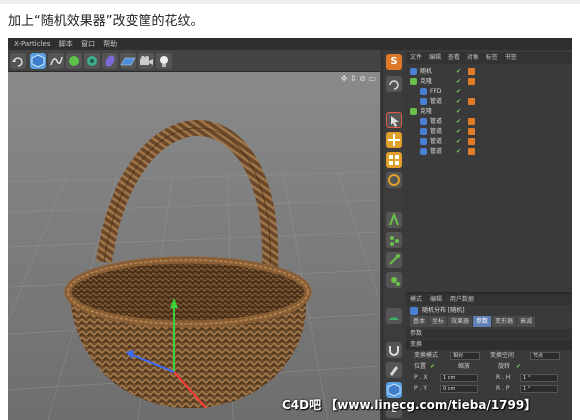 The height and width of the screenshot is (420, 580). I want to click on paint-icon, so click(394, 370).